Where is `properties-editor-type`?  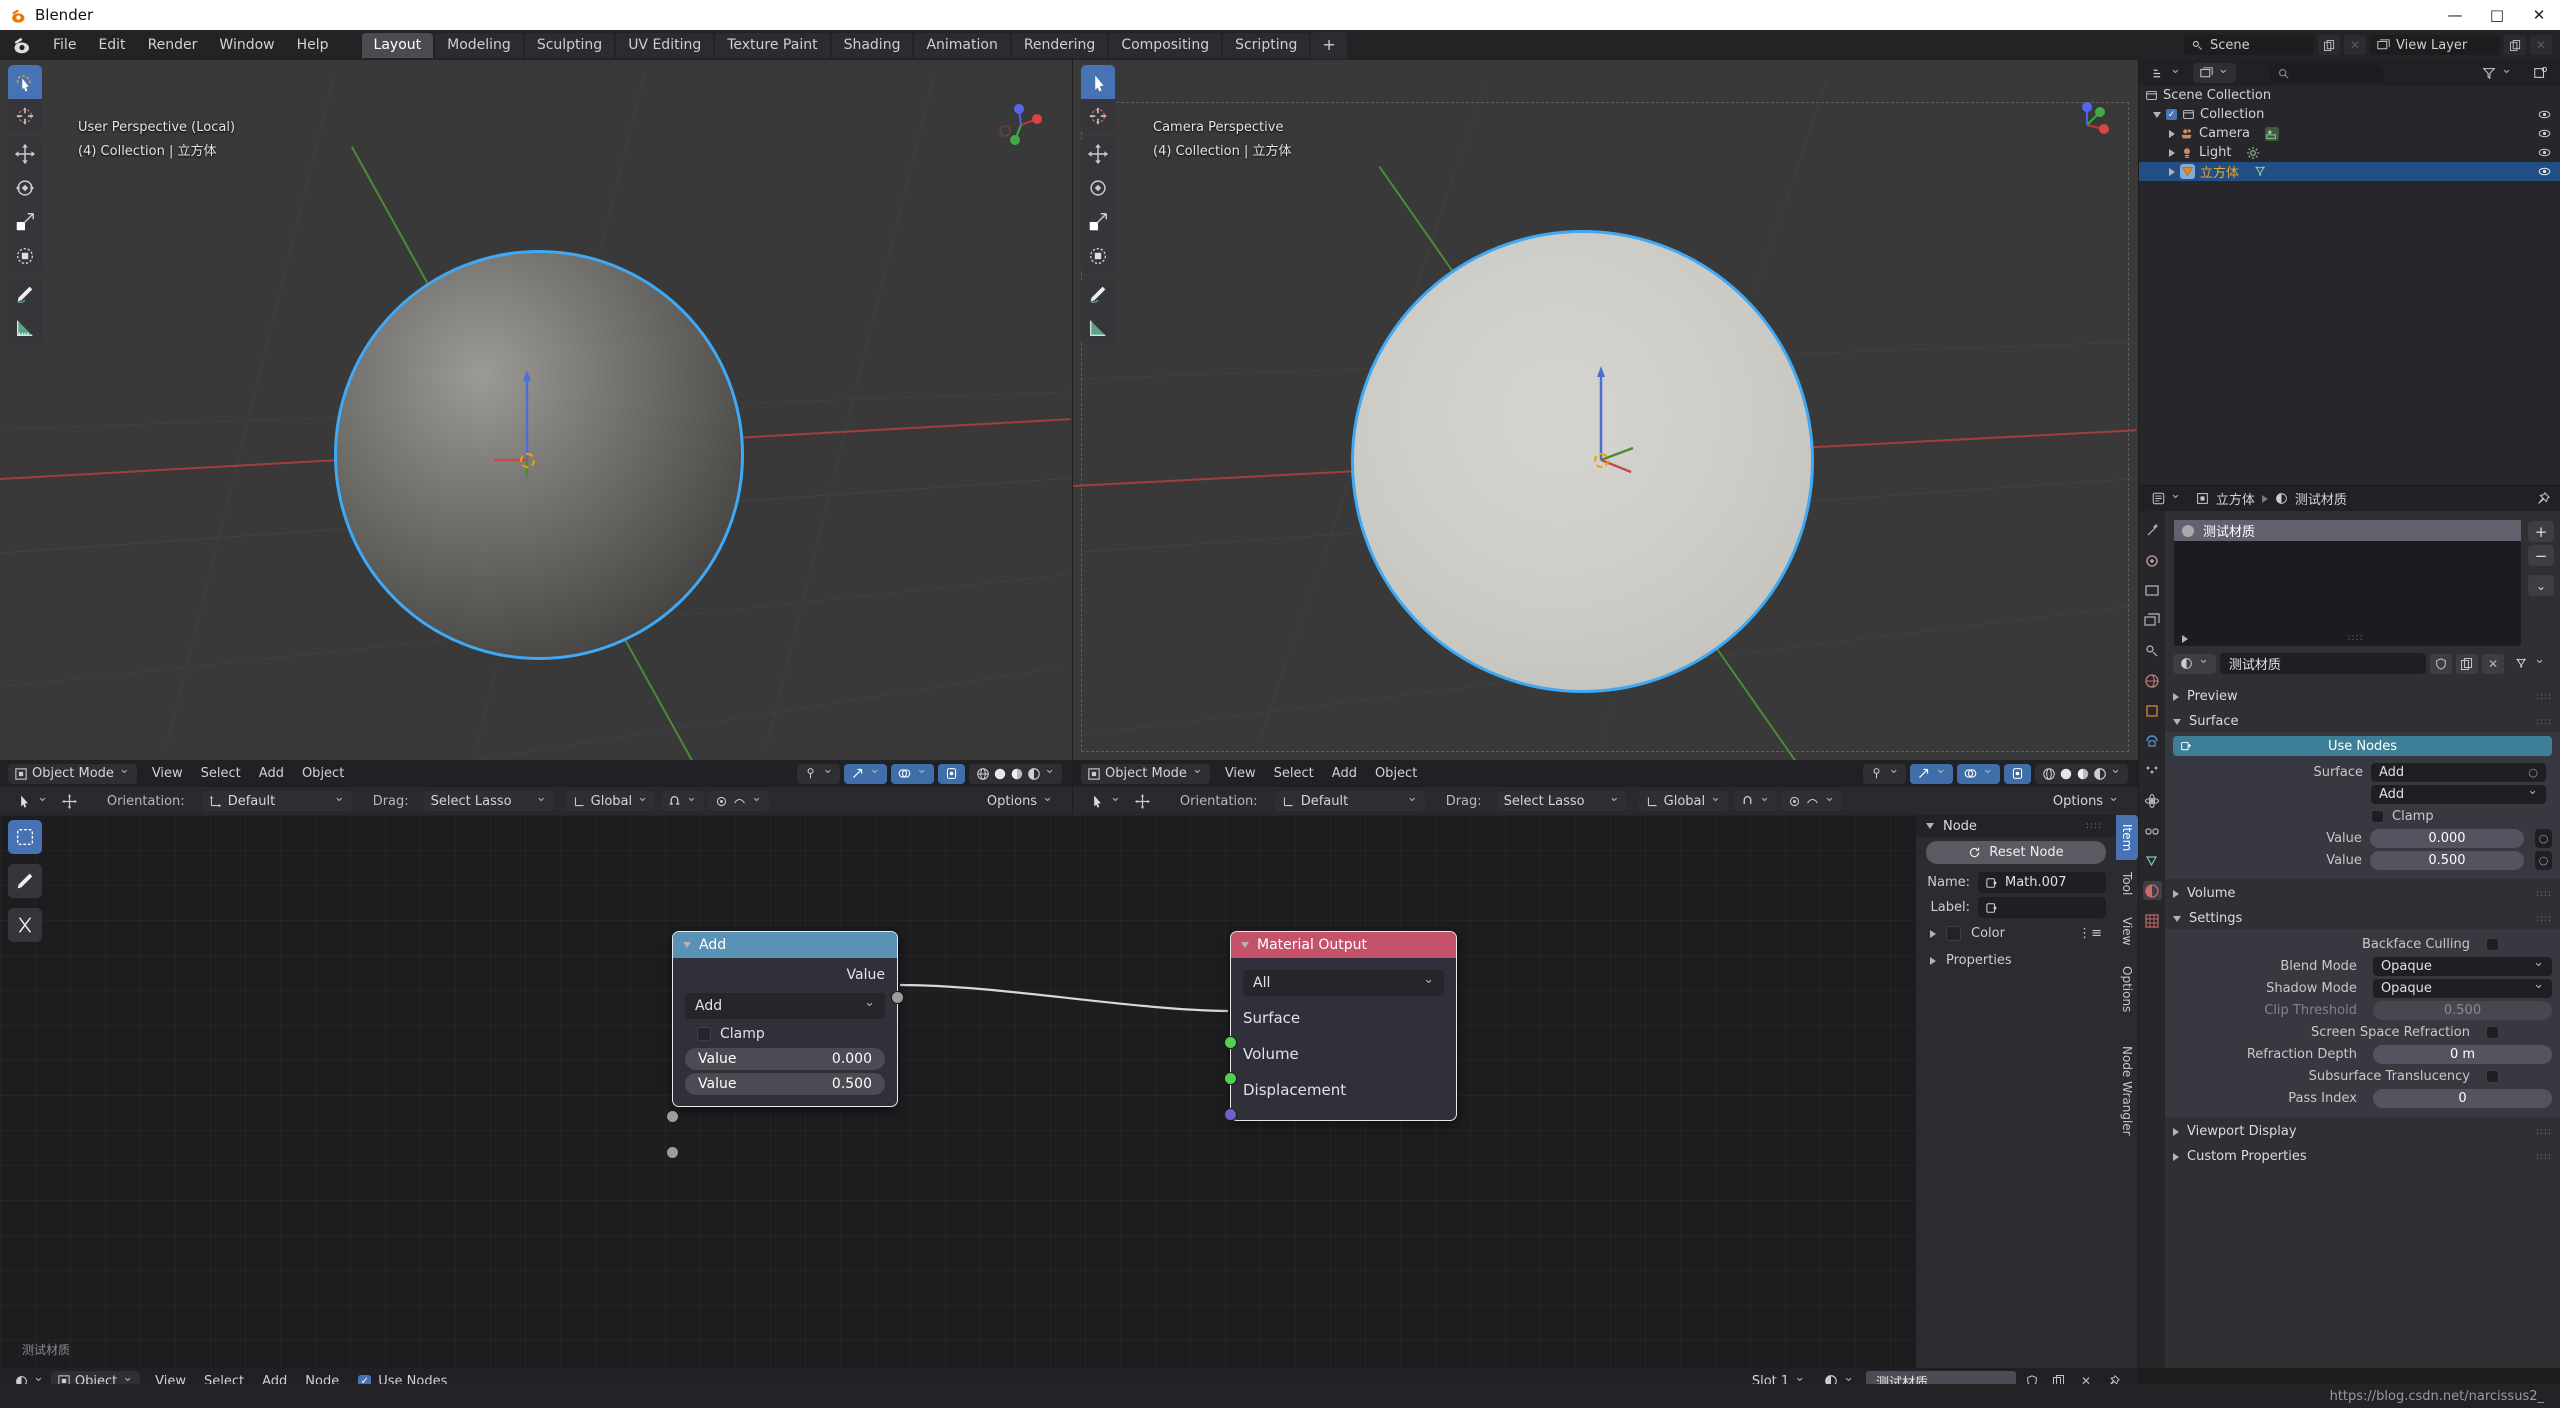
properties-editor-type is located at coordinates (2166, 499).